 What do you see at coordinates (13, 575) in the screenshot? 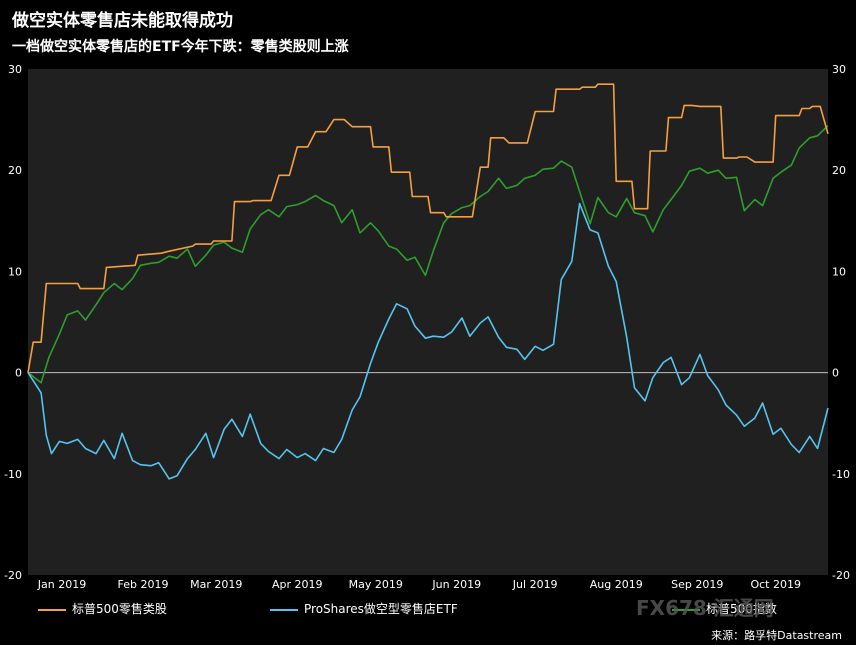
I see `y-tick-label-left: -20` at bounding box center [13, 575].